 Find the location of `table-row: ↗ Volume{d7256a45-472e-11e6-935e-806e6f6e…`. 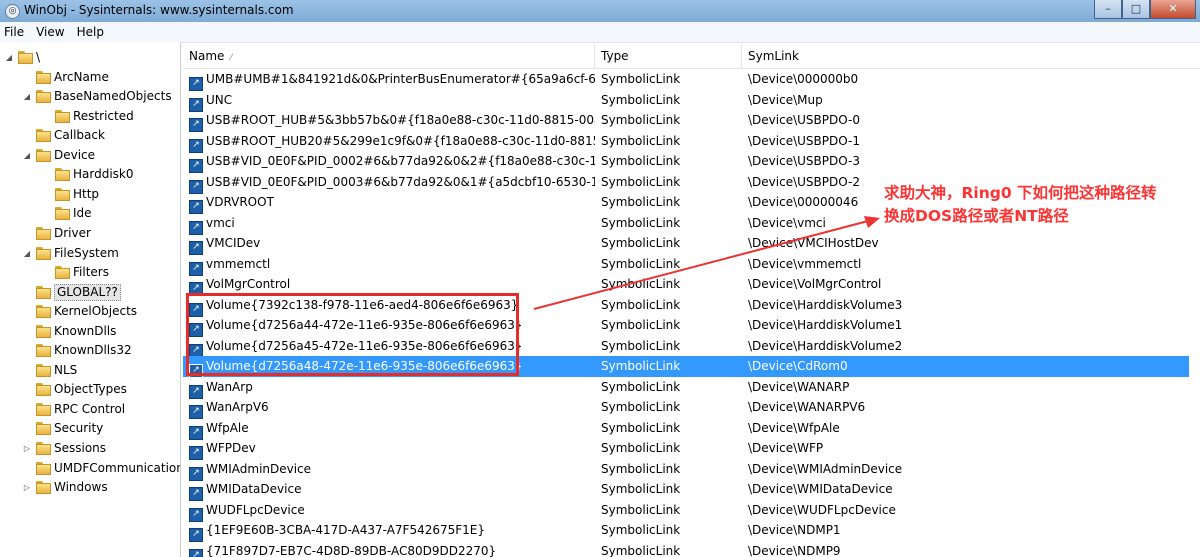

table-row: ↗ Volume{d7256a45-472e-11e6-935e-806e6f6e… is located at coordinates (686, 347).